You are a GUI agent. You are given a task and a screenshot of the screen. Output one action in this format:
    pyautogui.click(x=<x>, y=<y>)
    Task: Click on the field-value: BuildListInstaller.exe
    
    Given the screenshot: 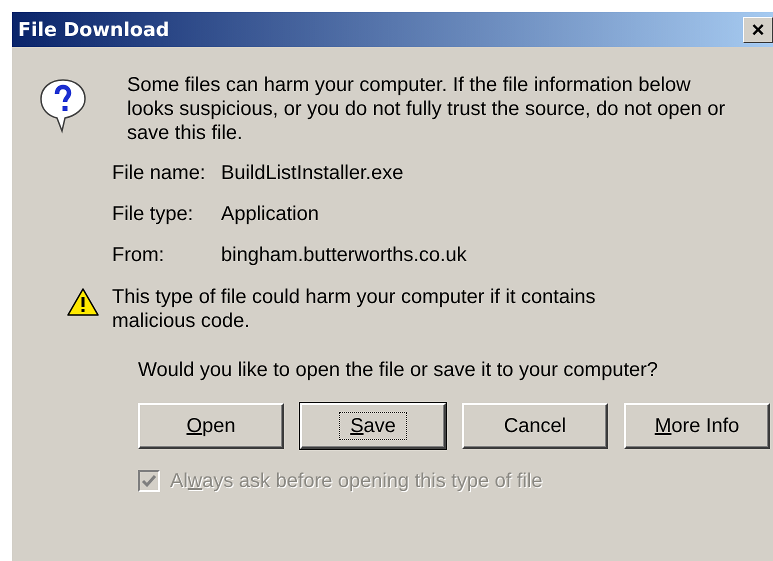 What is the action you would take?
    pyautogui.click(x=312, y=173)
    